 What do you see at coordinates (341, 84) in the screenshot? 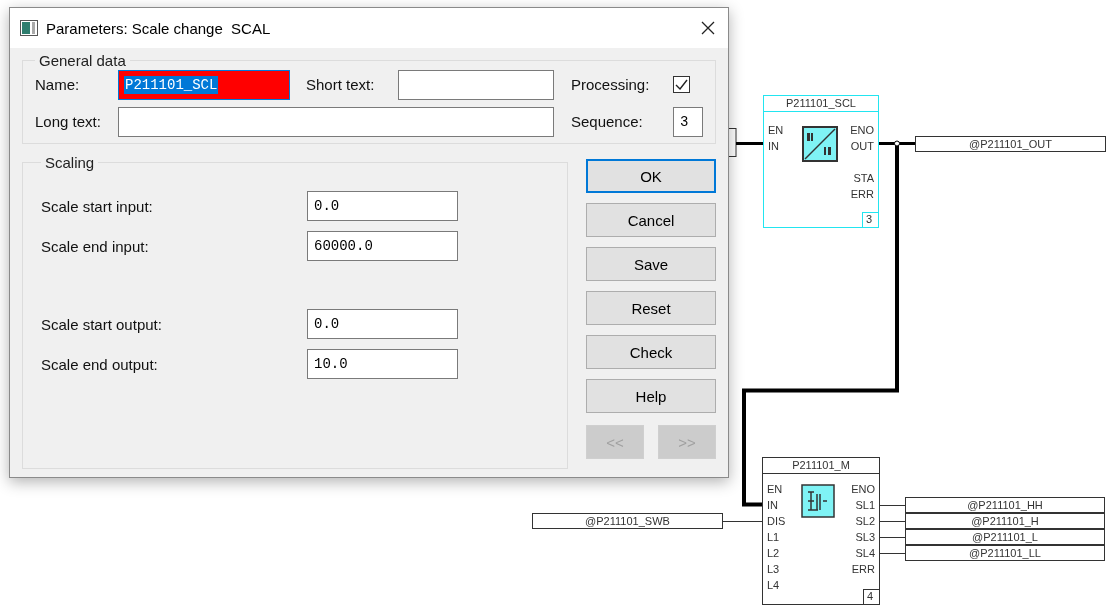
I see `field-label: Short text:` at bounding box center [341, 84].